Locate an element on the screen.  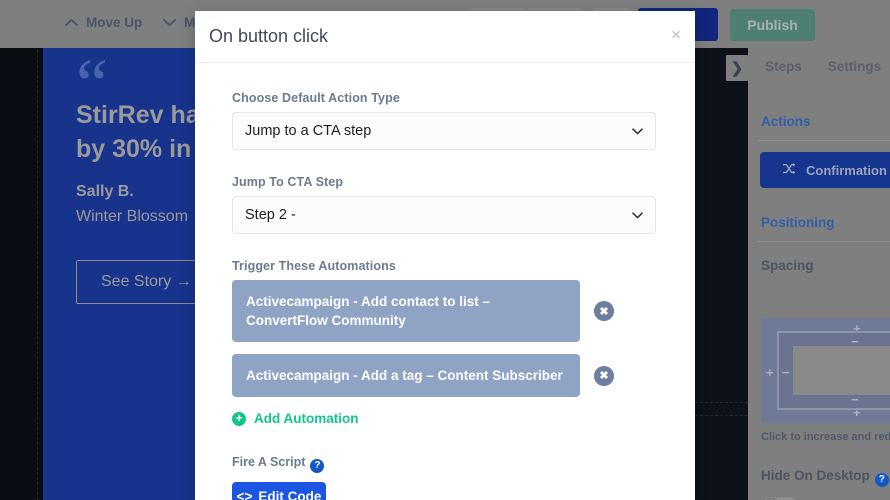
action-confirmation-button: Confirmation A is located at coordinates (825, 170).